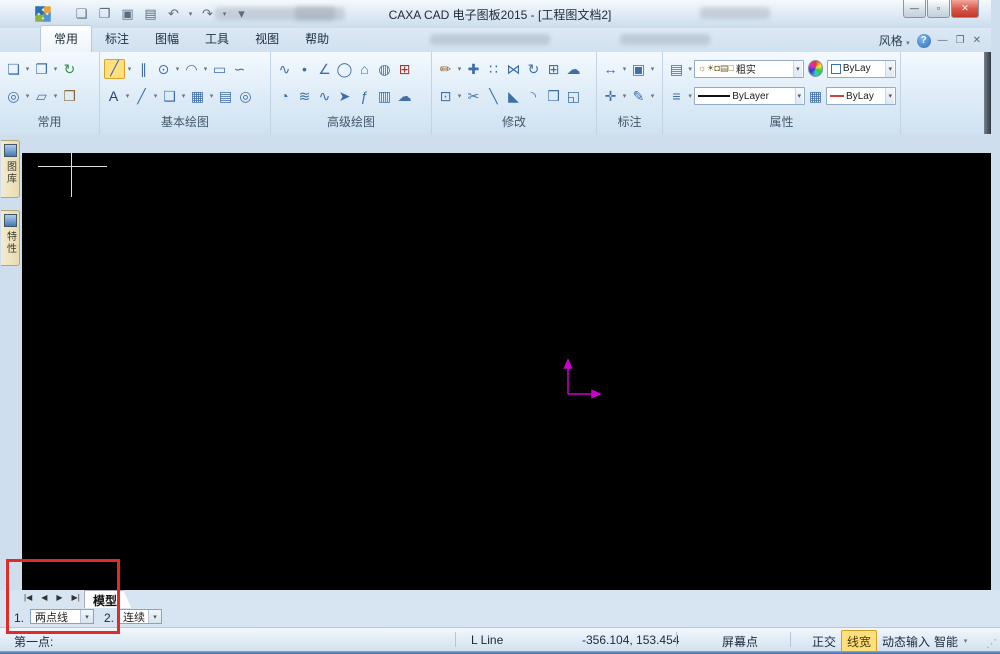  I want to click on parallel-line-icon: ∥, so click(143, 69).